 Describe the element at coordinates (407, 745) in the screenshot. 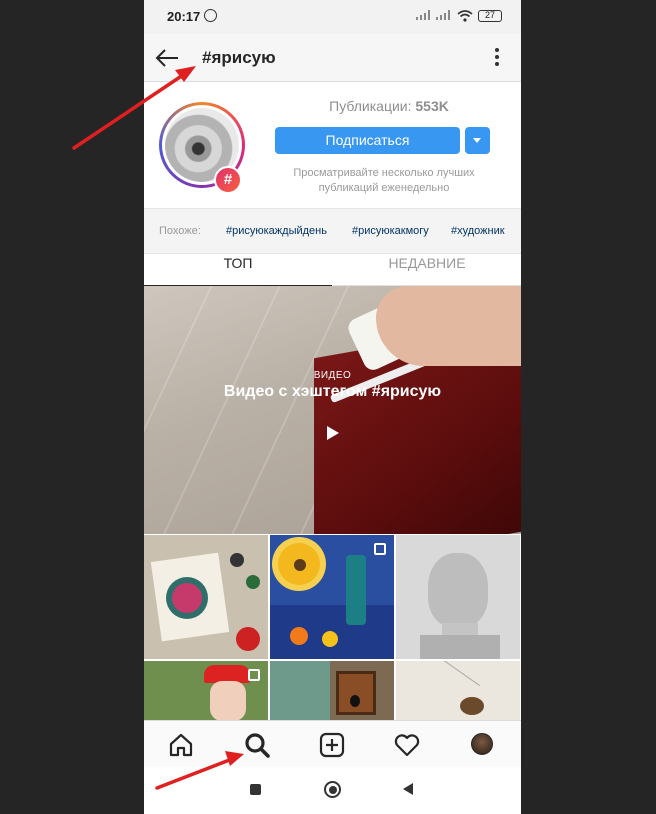

I see `heart-icon` at that location.